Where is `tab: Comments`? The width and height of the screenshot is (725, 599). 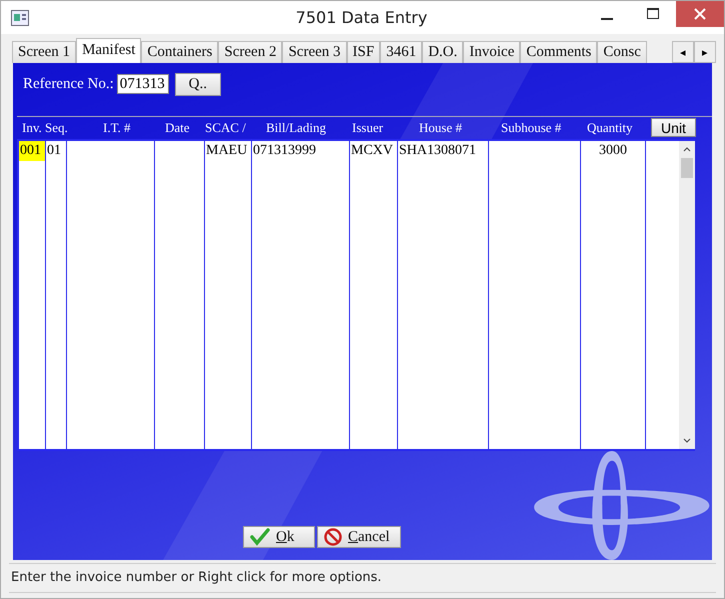 tab: Comments is located at coordinates (559, 52).